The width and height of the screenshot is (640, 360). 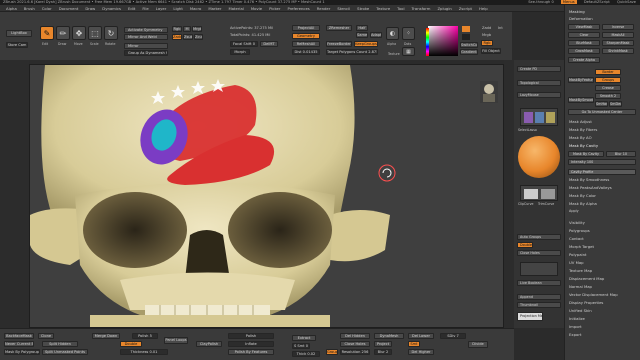 What do you see at coordinates (444, 8) in the screenshot?
I see `menu-zplugin: Zplugin` at bounding box center [444, 8].